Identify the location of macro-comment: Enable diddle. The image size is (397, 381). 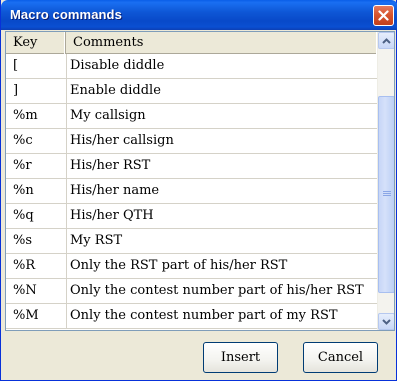
(115, 90).